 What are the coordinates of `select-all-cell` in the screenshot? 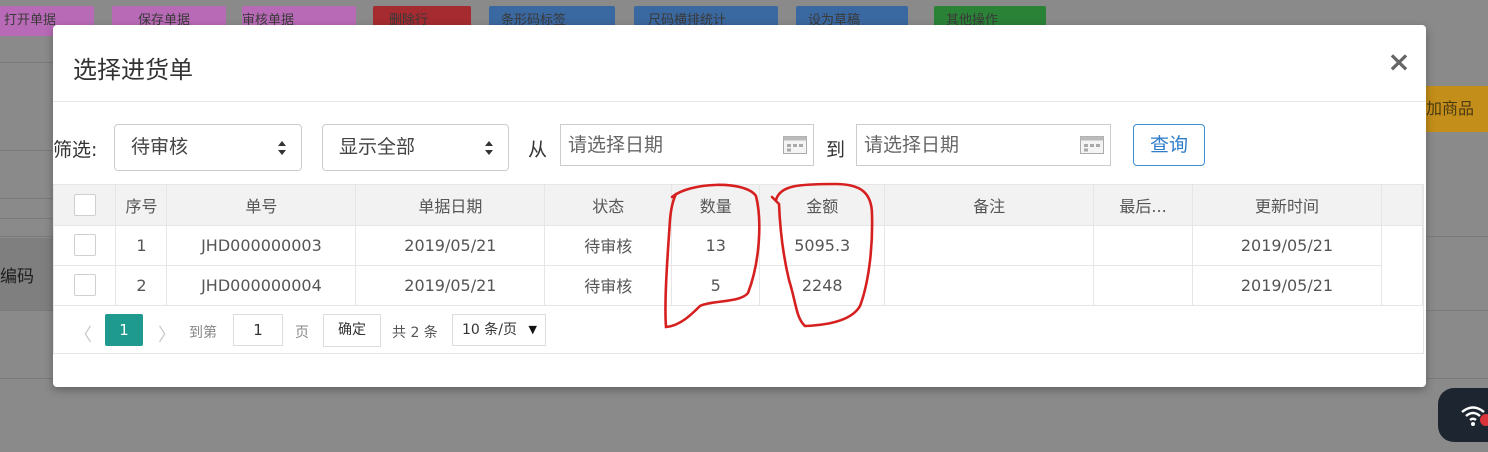 It's located at (85, 205).